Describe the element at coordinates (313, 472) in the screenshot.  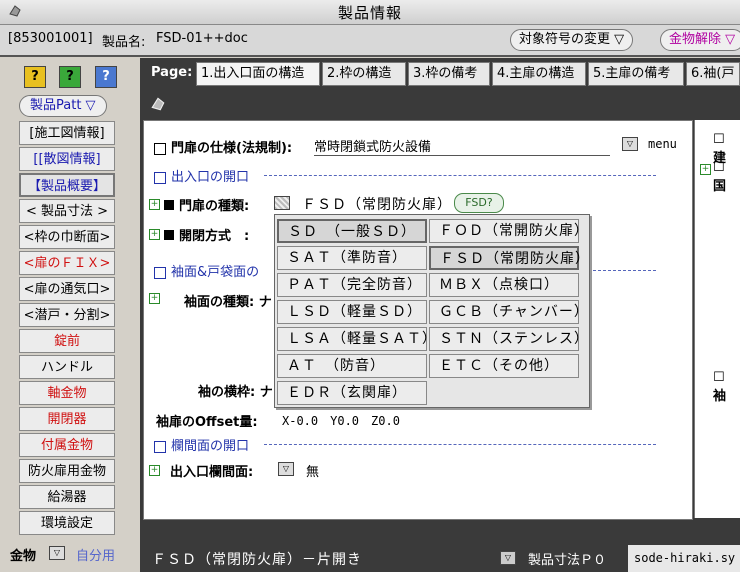
I see `transom-value: 無` at that location.